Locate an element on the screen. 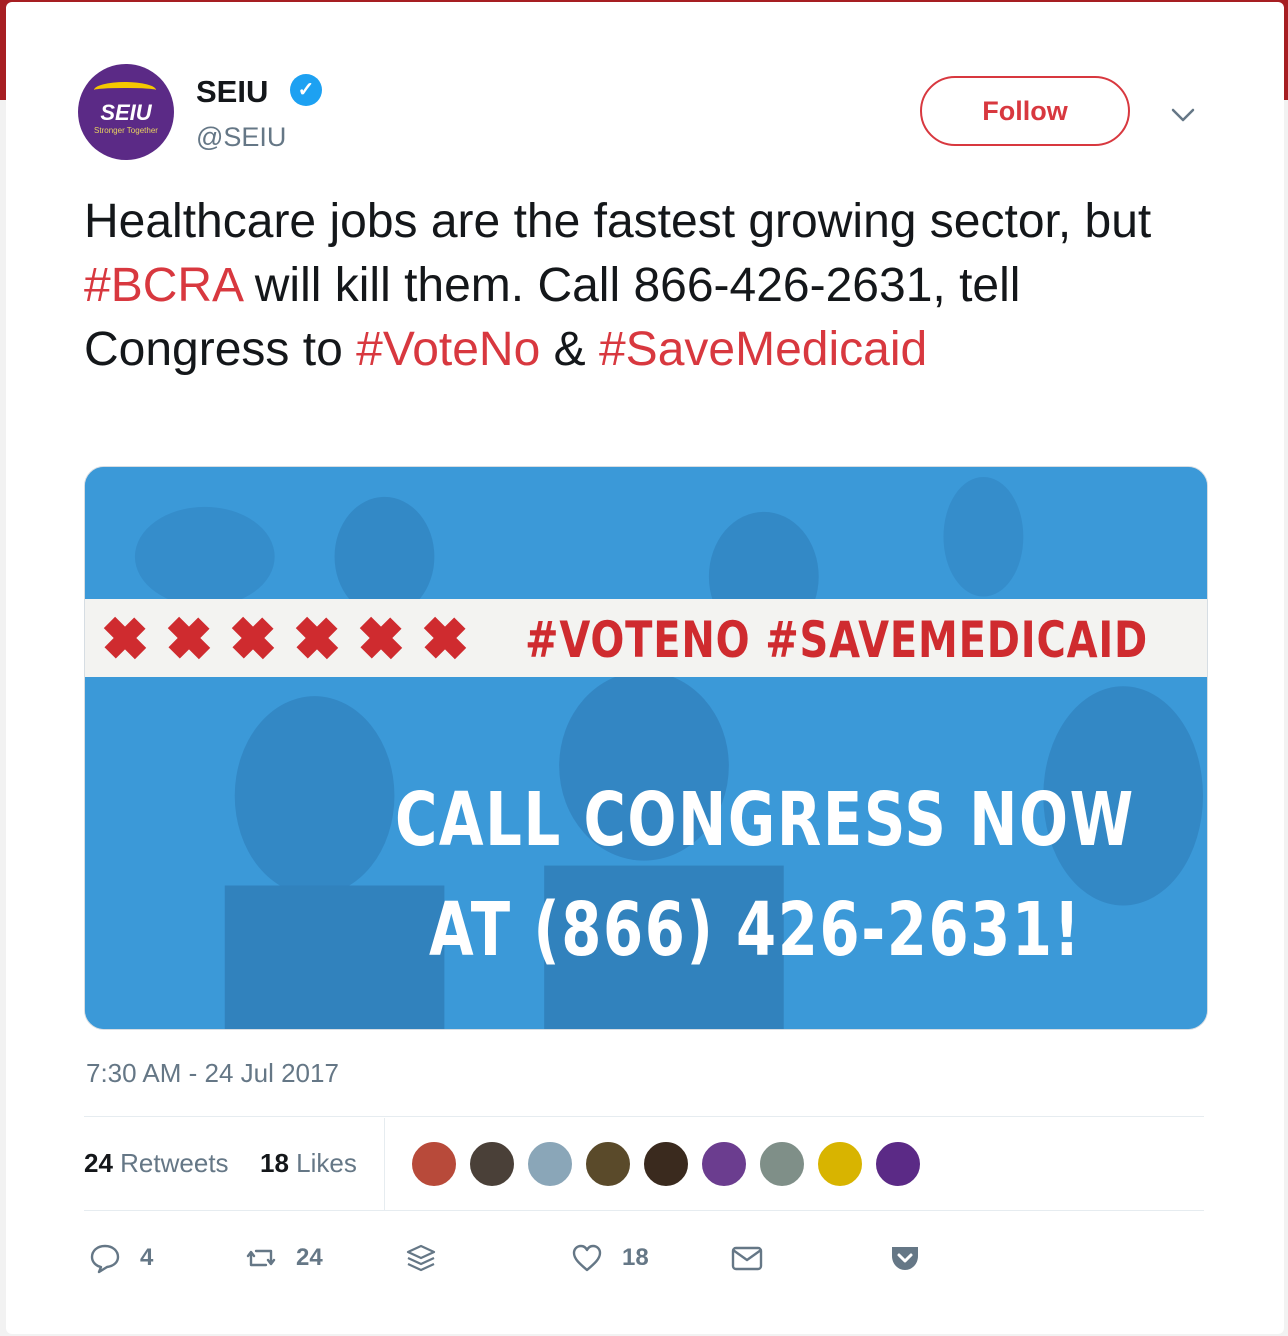 Image resolution: width=1288 pixels, height=1336 pixels. retweets-stat: 24 Retweets is located at coordinates (156, 1163).